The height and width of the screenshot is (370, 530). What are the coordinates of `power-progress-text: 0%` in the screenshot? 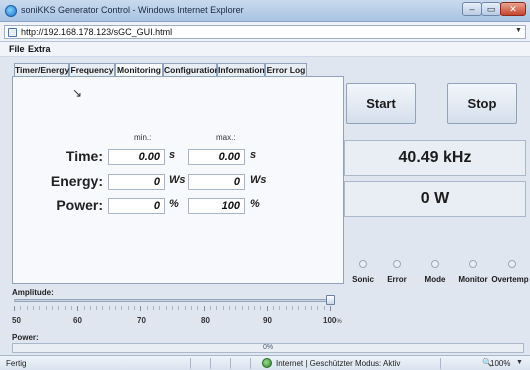 It's located at (268, 347).